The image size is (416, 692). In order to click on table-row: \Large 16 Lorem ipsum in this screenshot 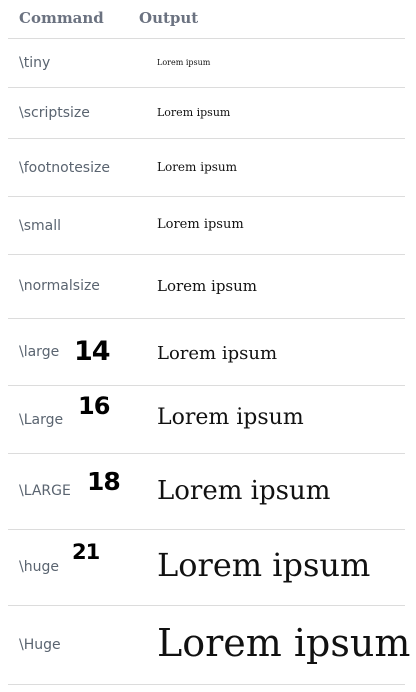, I will do `click(206, 420)`.